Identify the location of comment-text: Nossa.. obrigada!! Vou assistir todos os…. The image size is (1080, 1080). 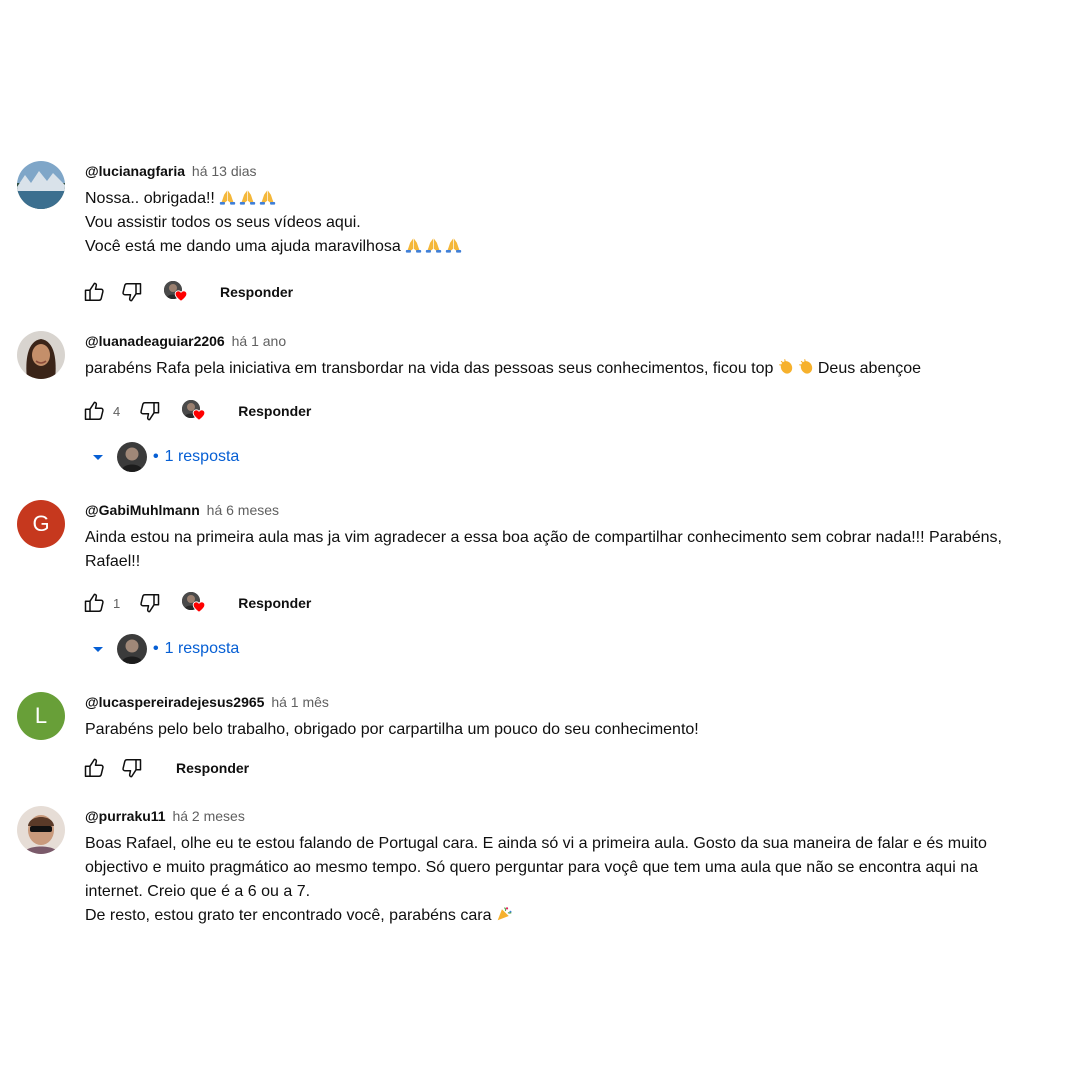
(572, 223).